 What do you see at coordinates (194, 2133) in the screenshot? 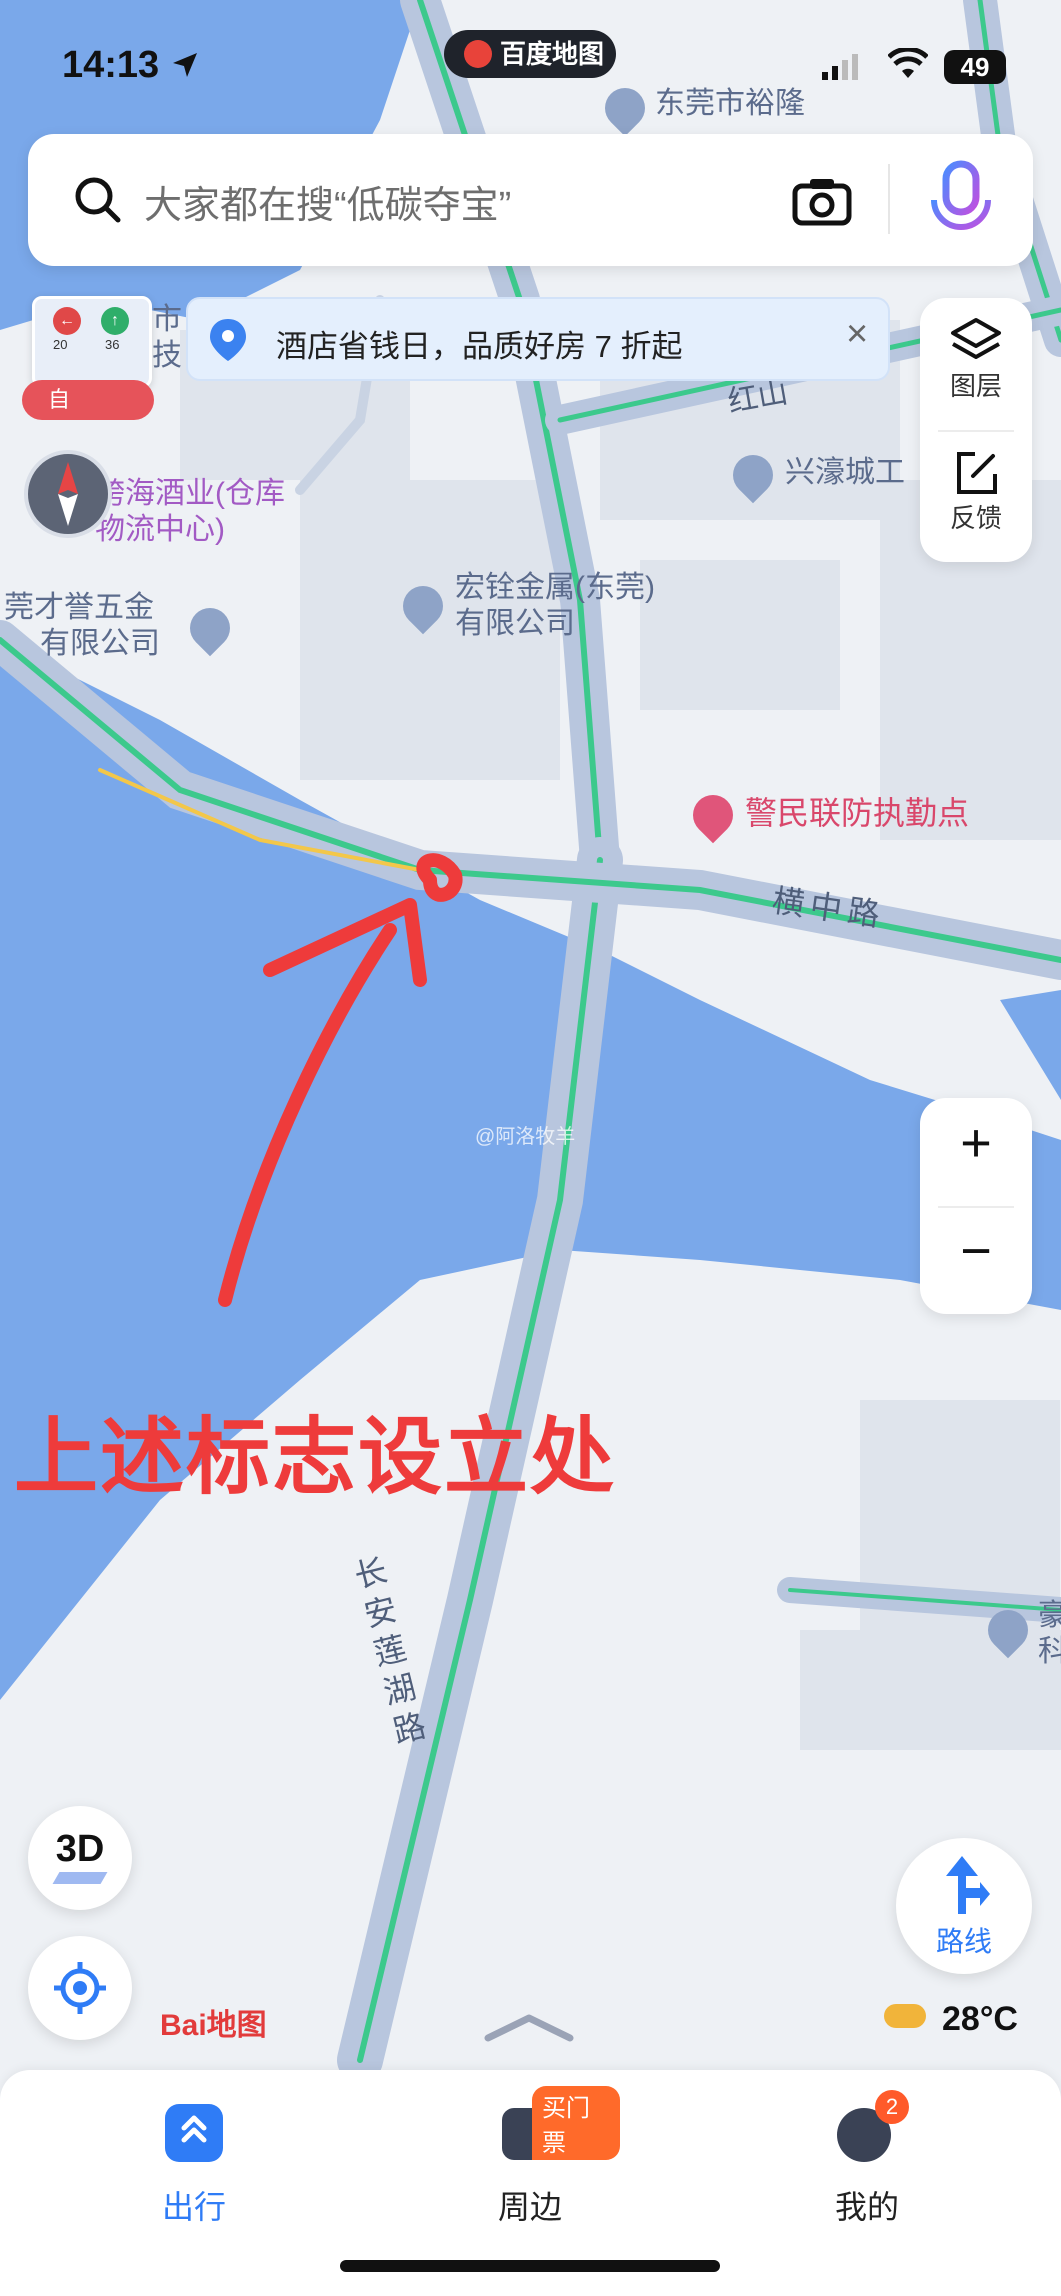
I see `travel-icon` at bounding box center [194, 2133].